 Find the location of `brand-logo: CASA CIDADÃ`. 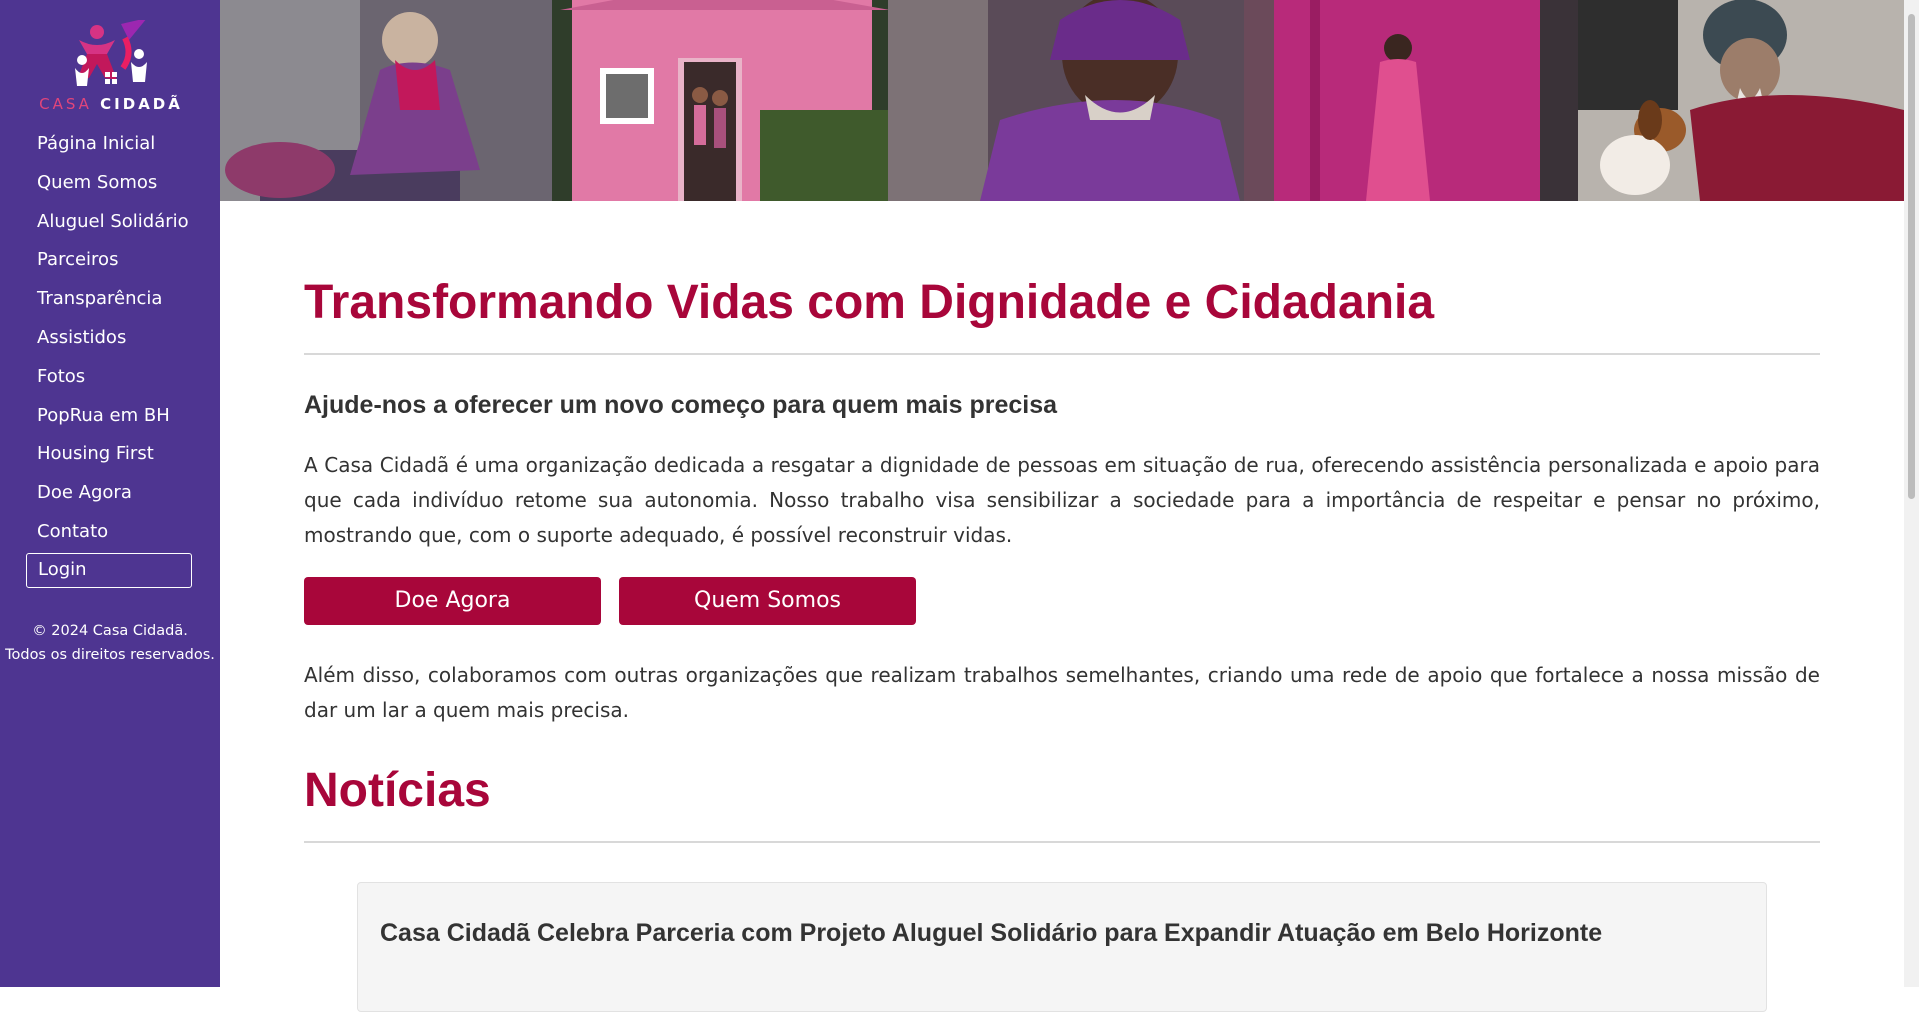

brand-logo: CASA CIDADÃ is located at coordinates (111, 67).